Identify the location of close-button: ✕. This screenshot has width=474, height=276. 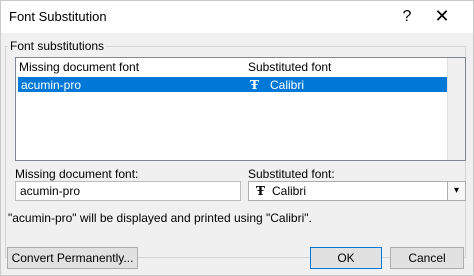
(442, 16).